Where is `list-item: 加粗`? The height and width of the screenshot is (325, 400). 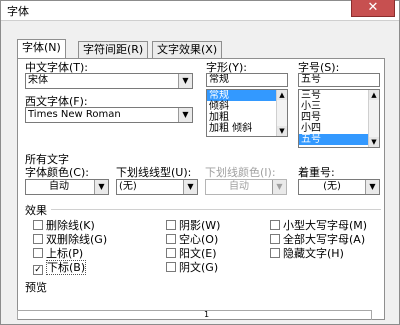 list-item: 加粗 is located at coordinates (247, 117).